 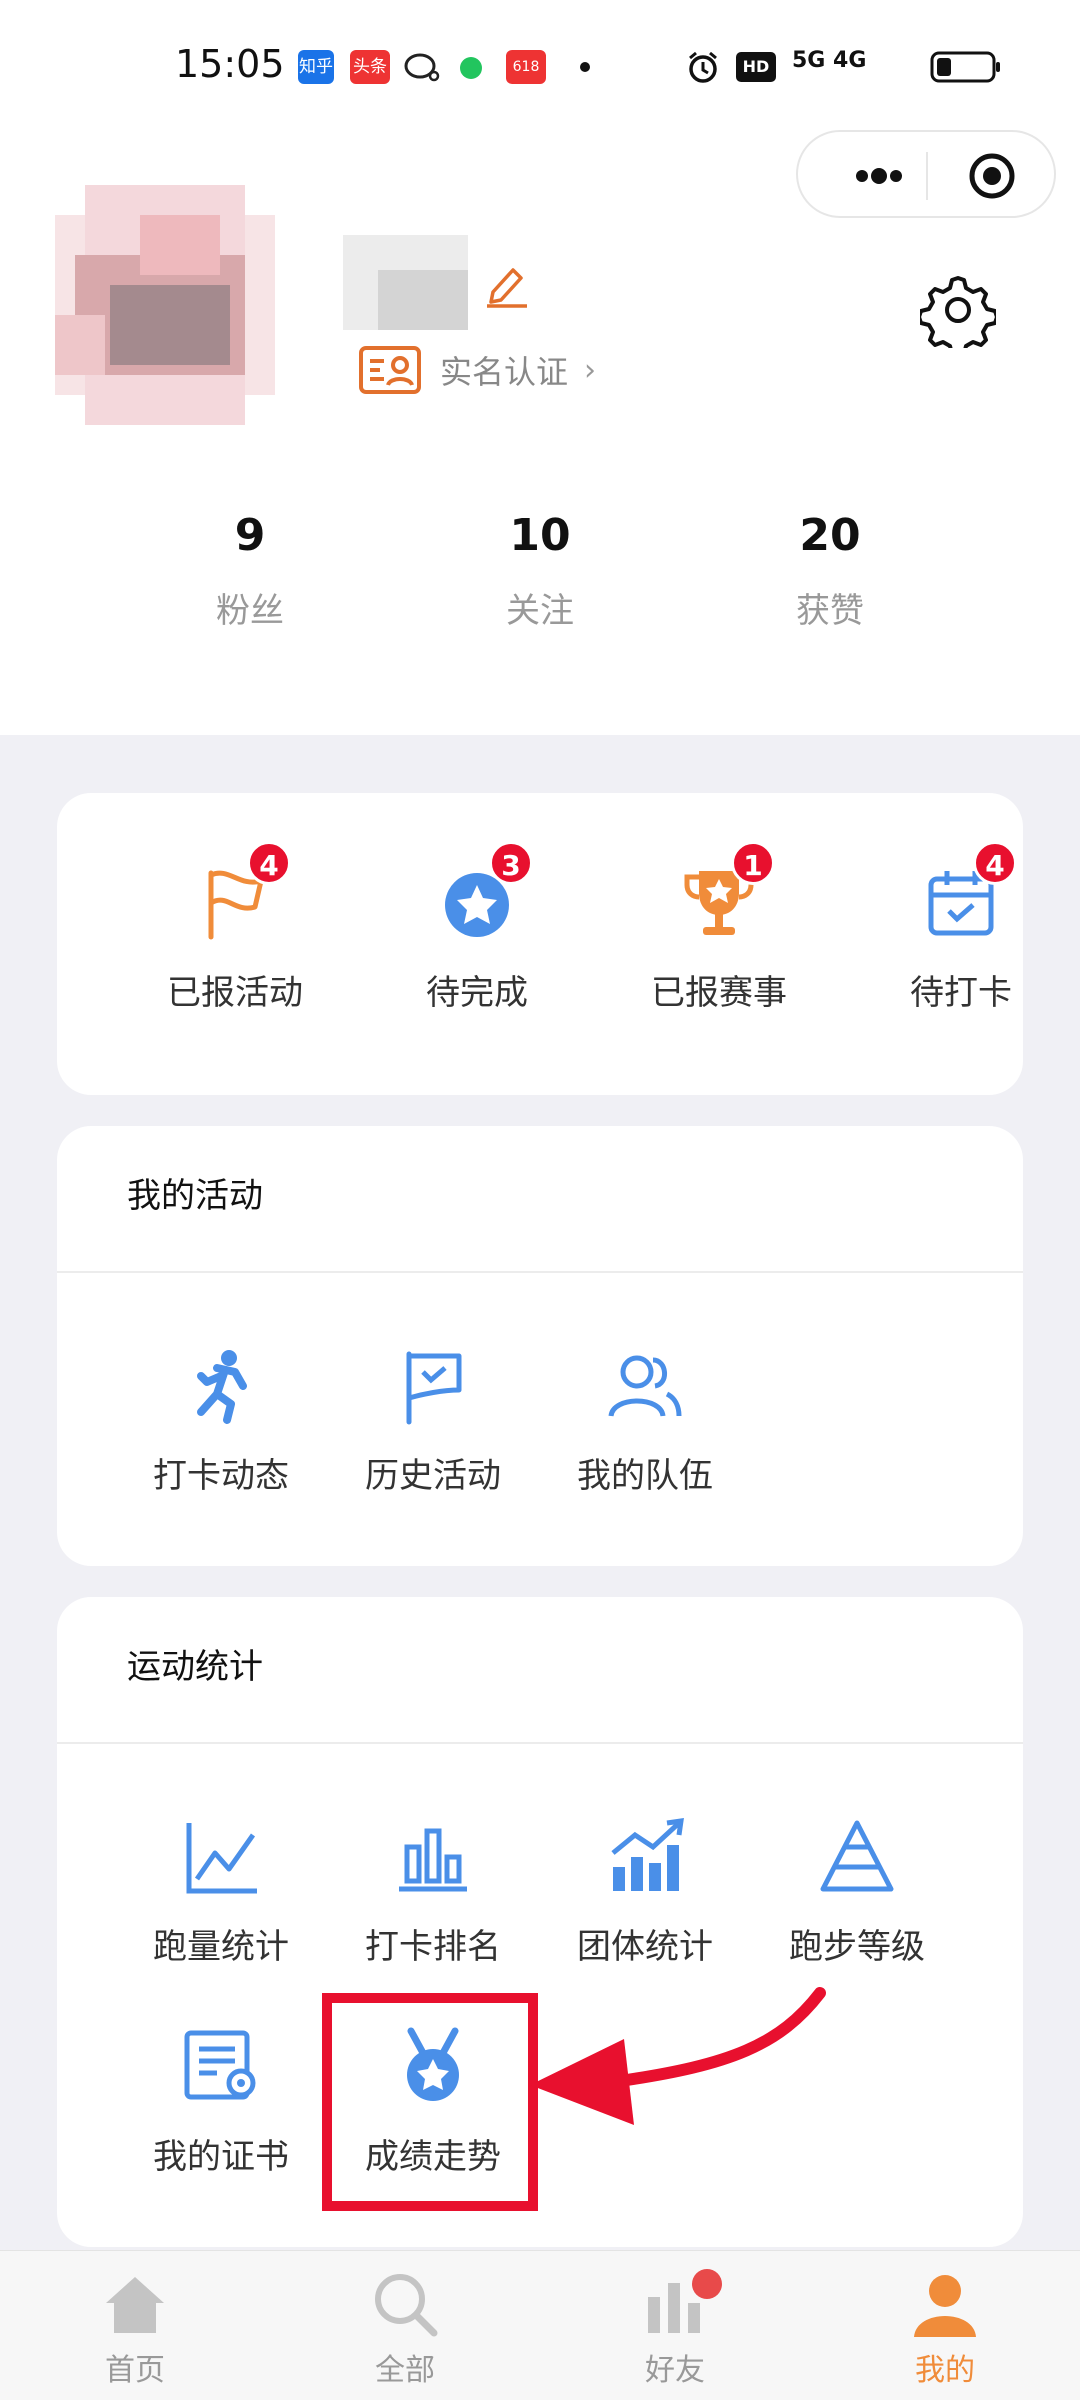 What do you see at coordinates (316, 67) in the screenshot?
I see `zhihu-app-icon: 知乎` at bounding box center [316, 67].